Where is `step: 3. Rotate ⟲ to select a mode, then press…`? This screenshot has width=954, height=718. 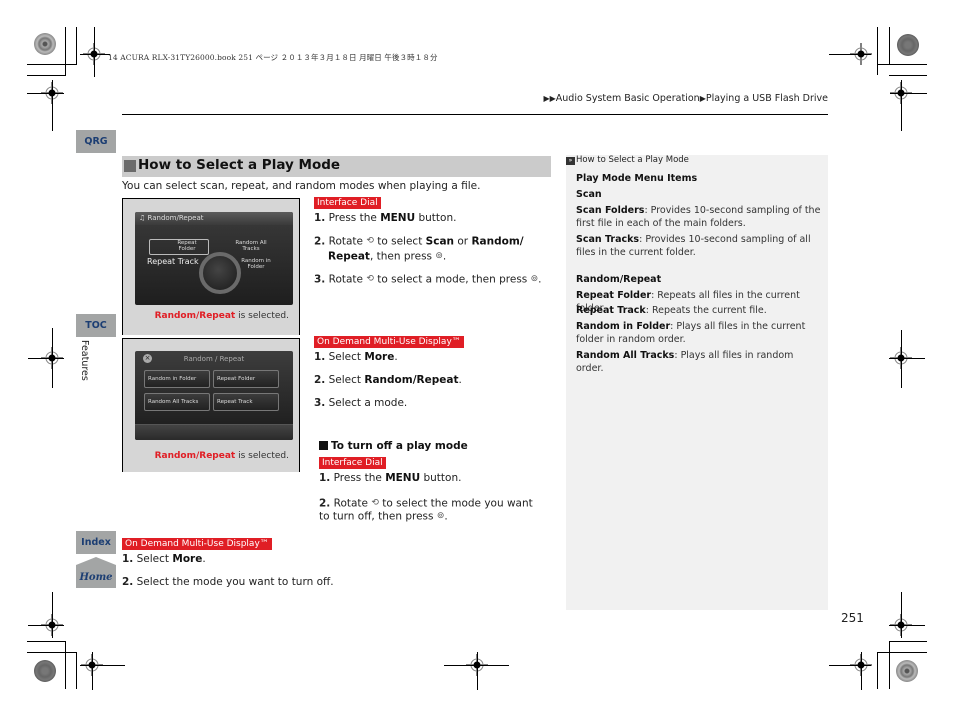
step: 3. Rotate ⟲ to select a mode, then press… is located at coordinates (428, 280).